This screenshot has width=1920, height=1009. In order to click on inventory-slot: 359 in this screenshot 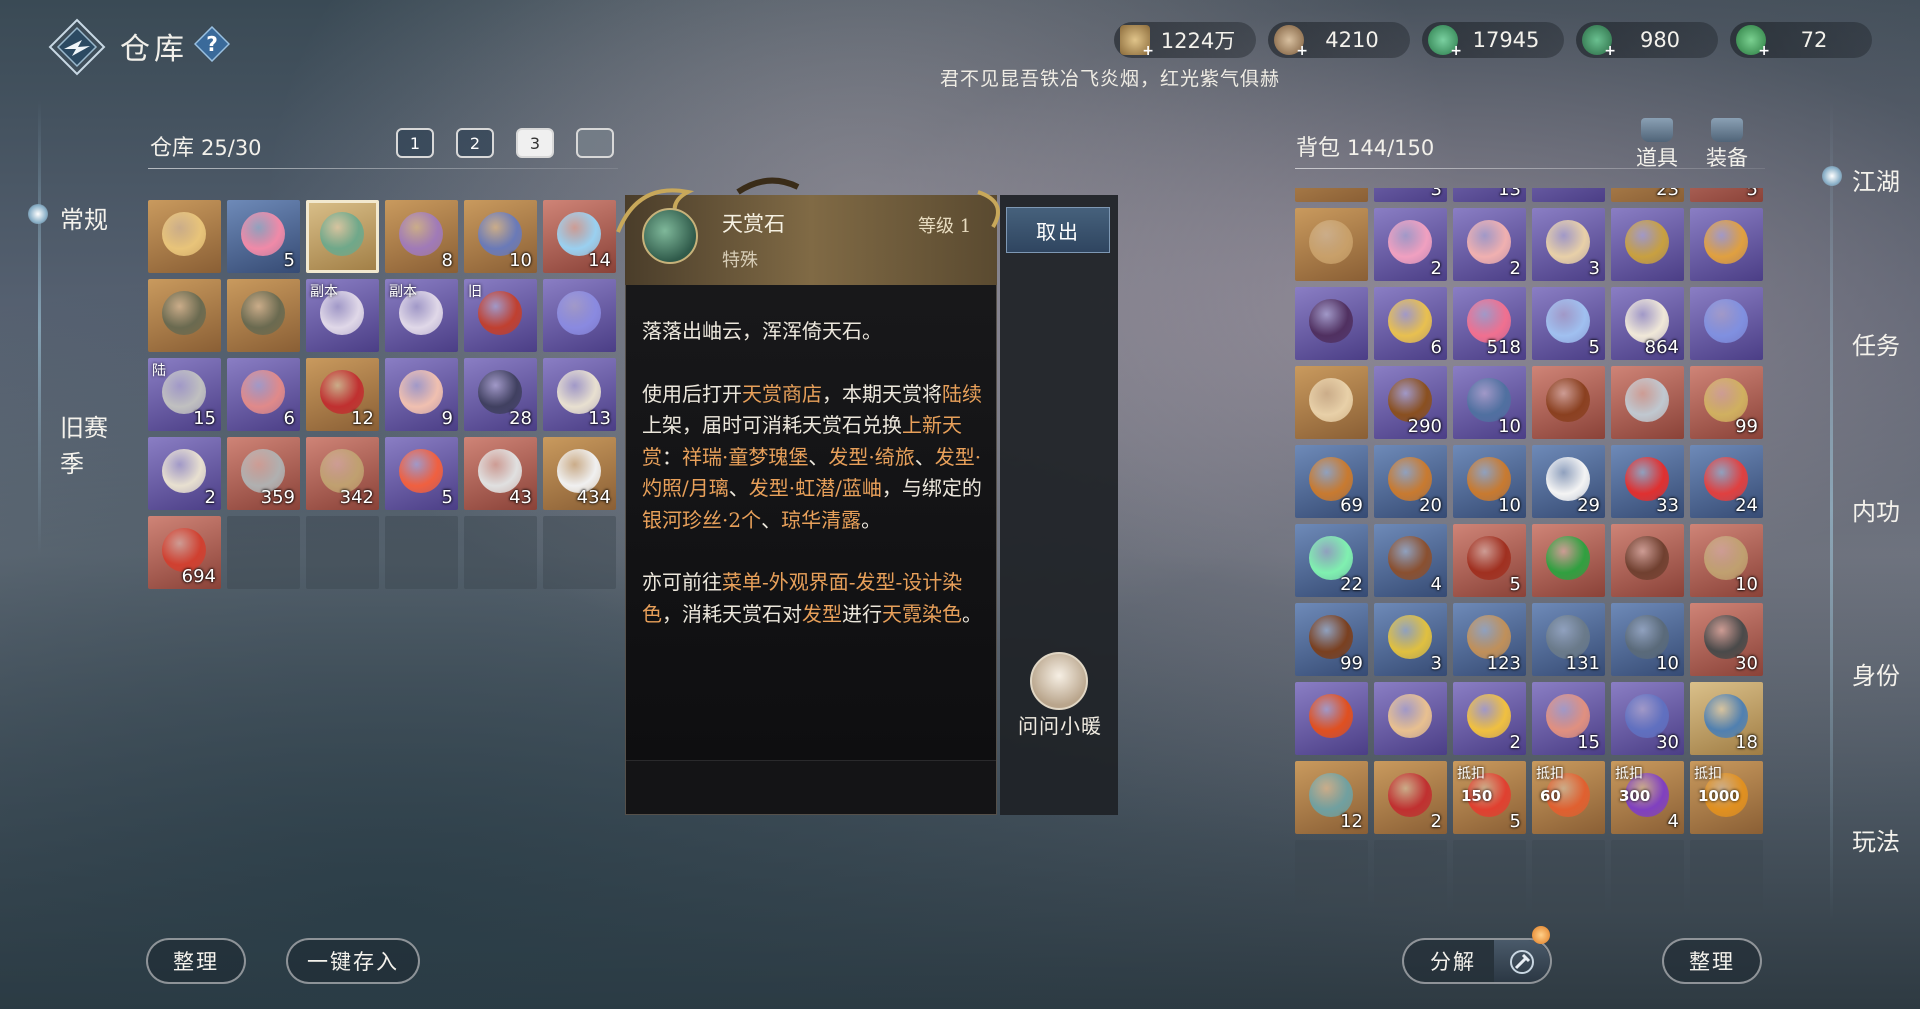, I will do `click(263, 473)`.